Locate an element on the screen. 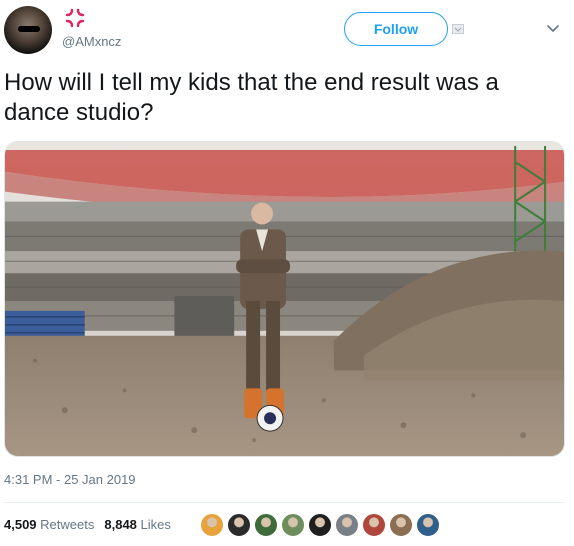  divider is located at coordinates (284, 502).